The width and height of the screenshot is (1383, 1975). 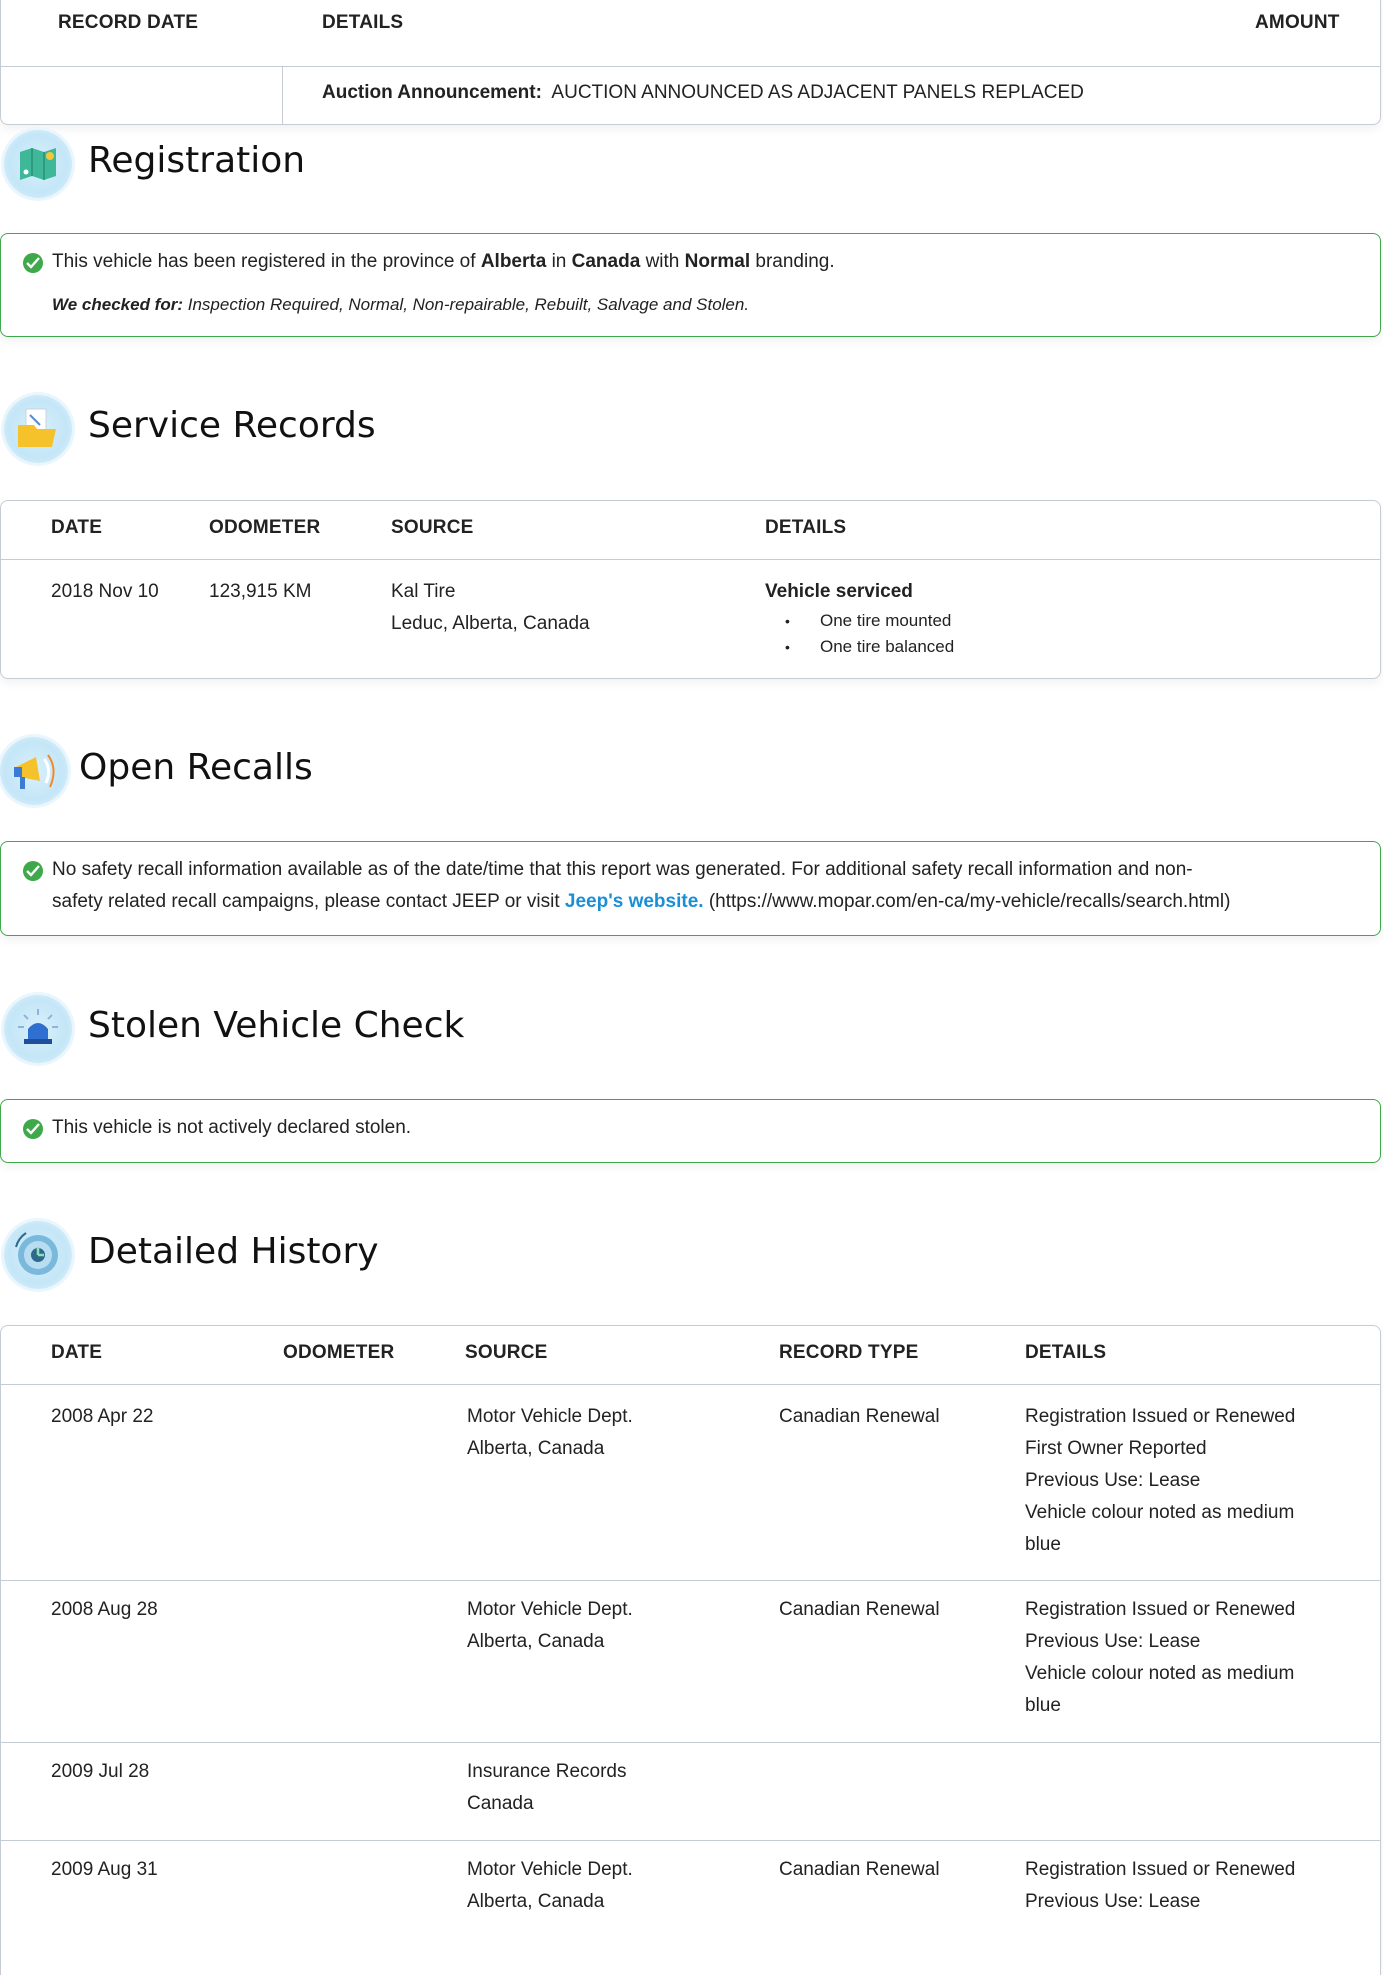 I want to click on history-date: 2008 Apr 22, so click(x=102, y=1416).